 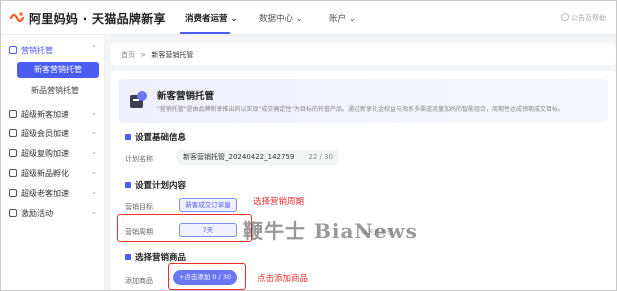 I want to click on breadcrumb-bar: 首页 > 新客营销托管, so click(x=363, y=54).